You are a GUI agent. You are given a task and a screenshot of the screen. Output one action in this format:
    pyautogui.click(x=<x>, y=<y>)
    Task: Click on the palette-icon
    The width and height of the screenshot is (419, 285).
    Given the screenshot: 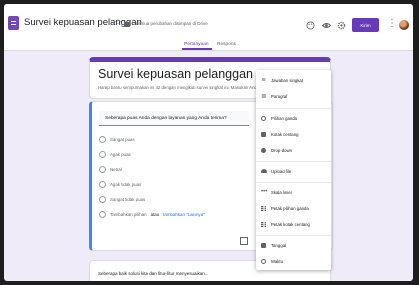 What is the action you would take?
    pyautogui.click(x=310, y=25)
    